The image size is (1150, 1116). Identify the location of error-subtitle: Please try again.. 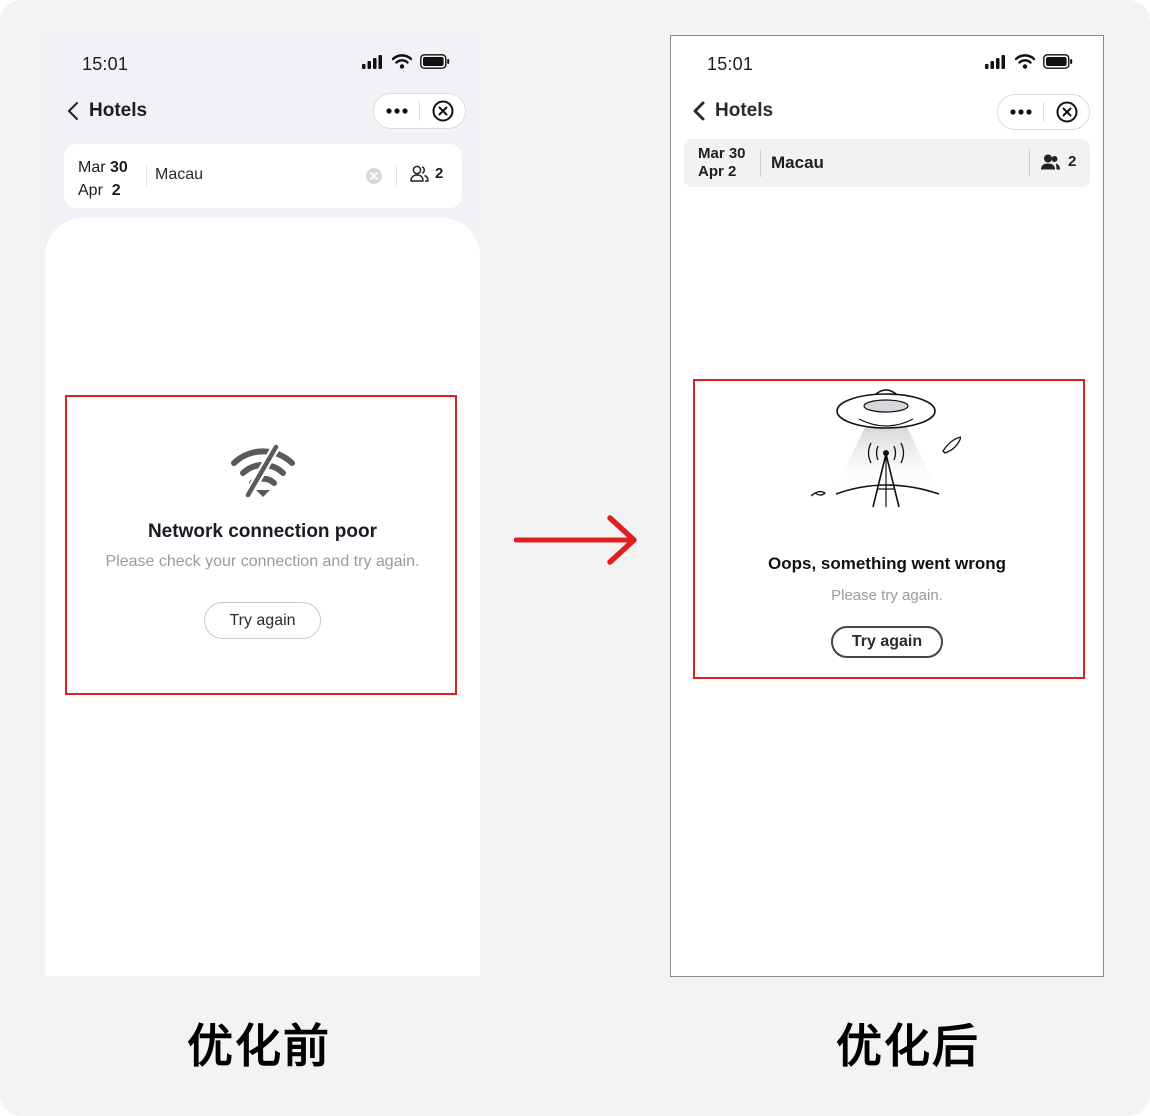
(887, 595).